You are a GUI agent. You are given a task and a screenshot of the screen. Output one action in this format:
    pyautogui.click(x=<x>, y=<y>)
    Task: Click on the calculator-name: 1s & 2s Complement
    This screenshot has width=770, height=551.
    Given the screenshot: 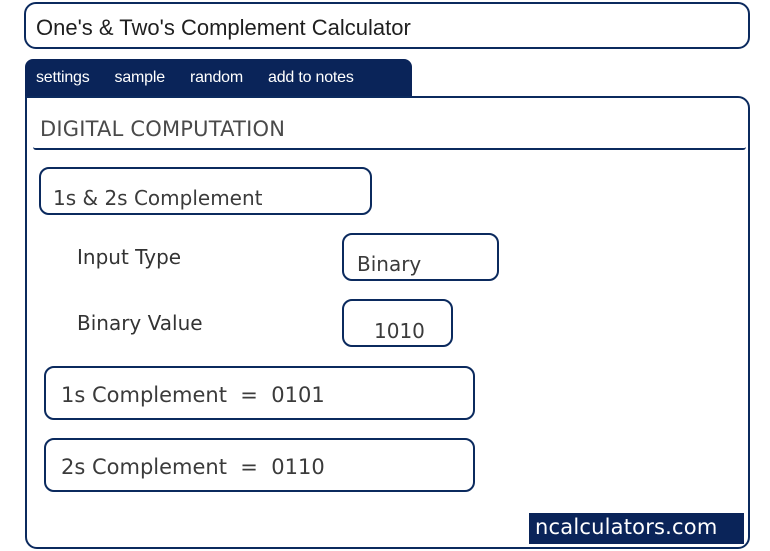 What is the action you would take?
    pyautogui.click(x=205, y=191)
    